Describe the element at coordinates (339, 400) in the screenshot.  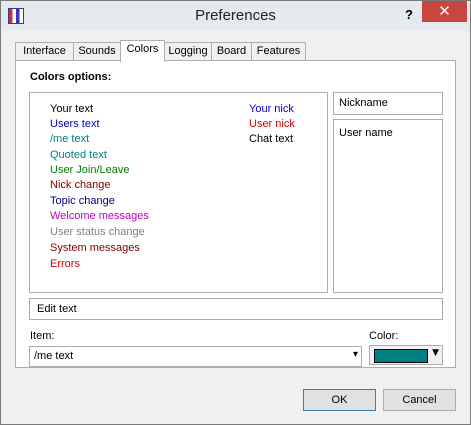
I see `ok-button: OK` at that location.